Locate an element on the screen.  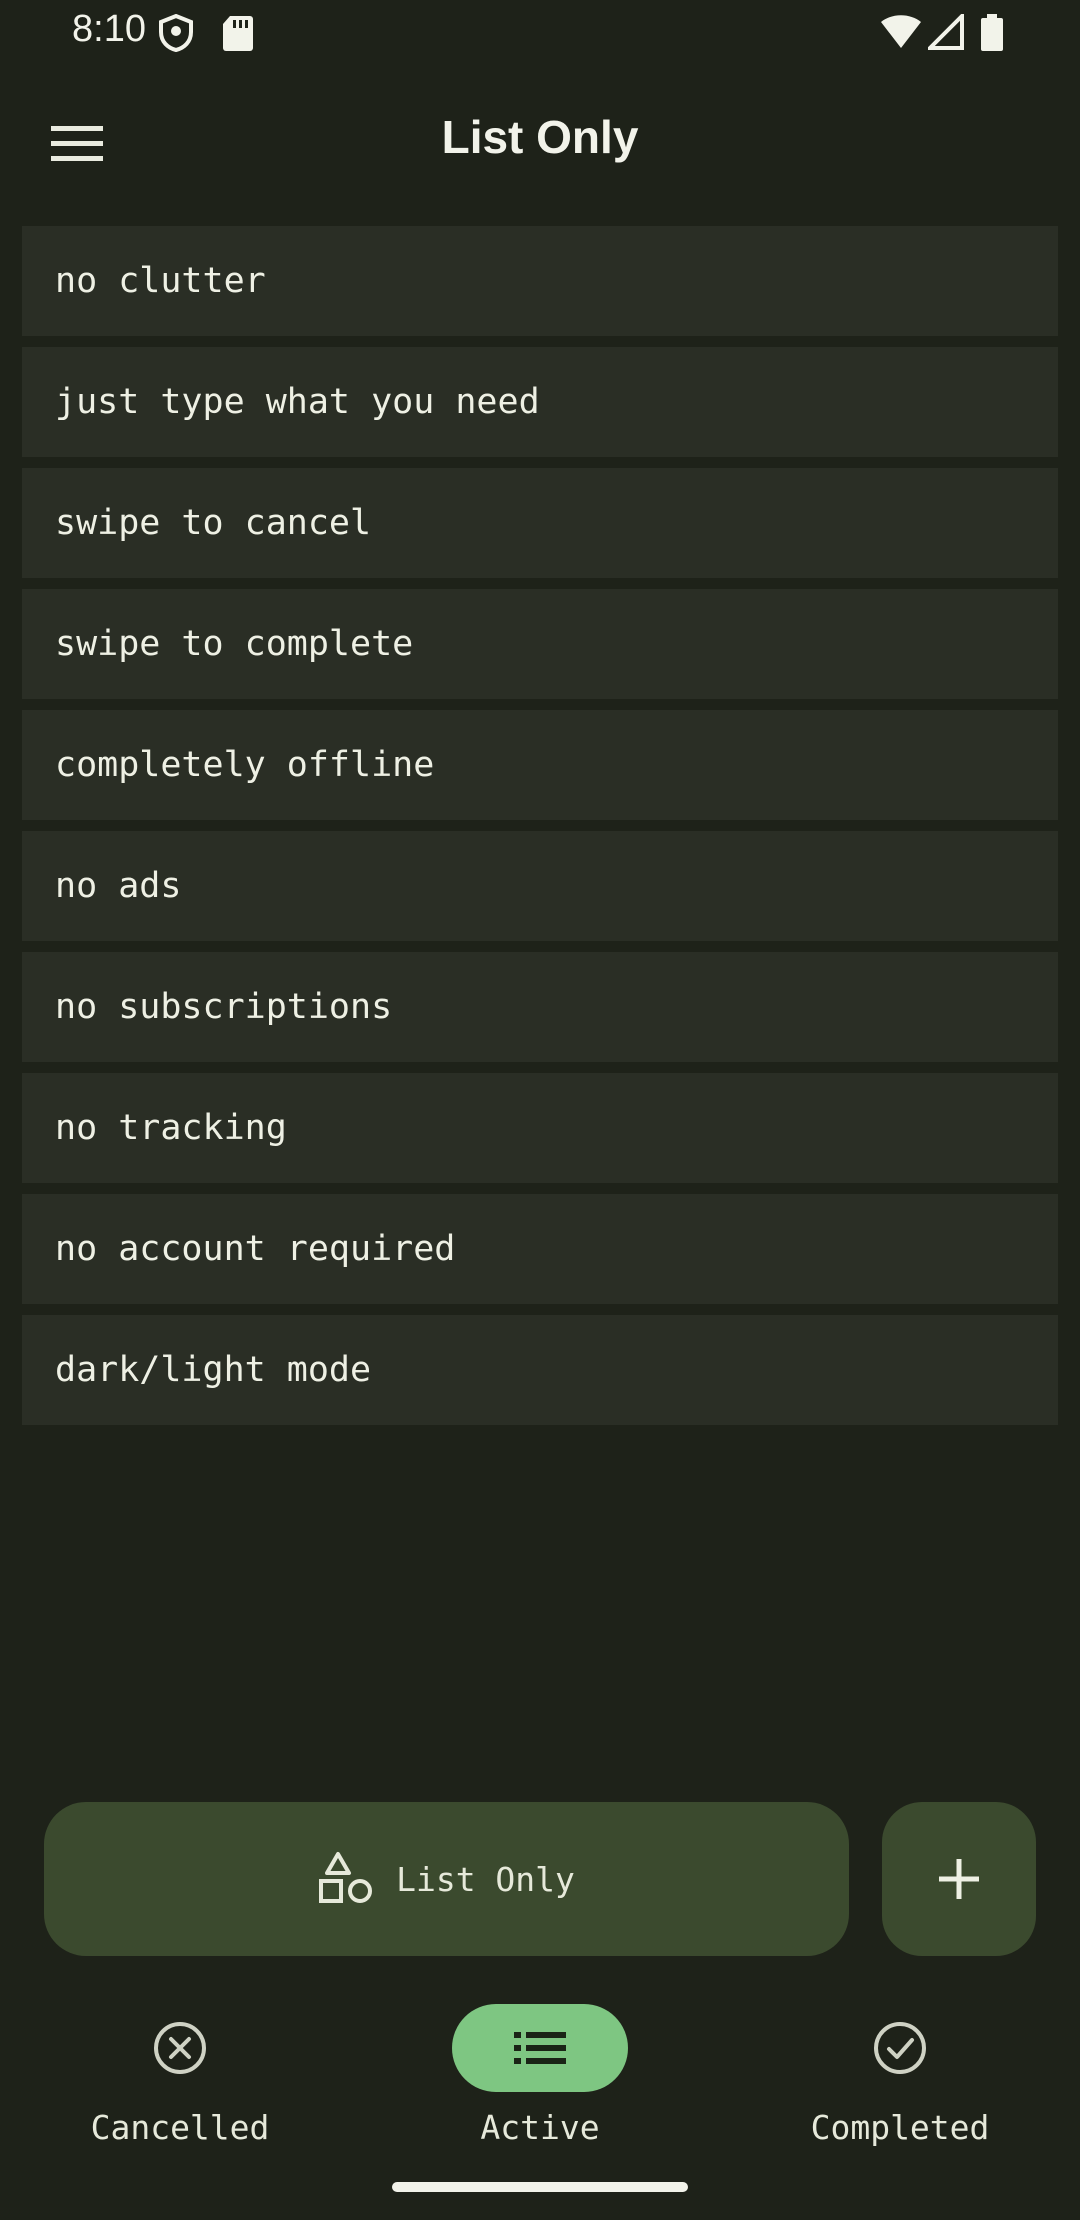
cancel-circle-icon is located at coordinates (180, 2048).